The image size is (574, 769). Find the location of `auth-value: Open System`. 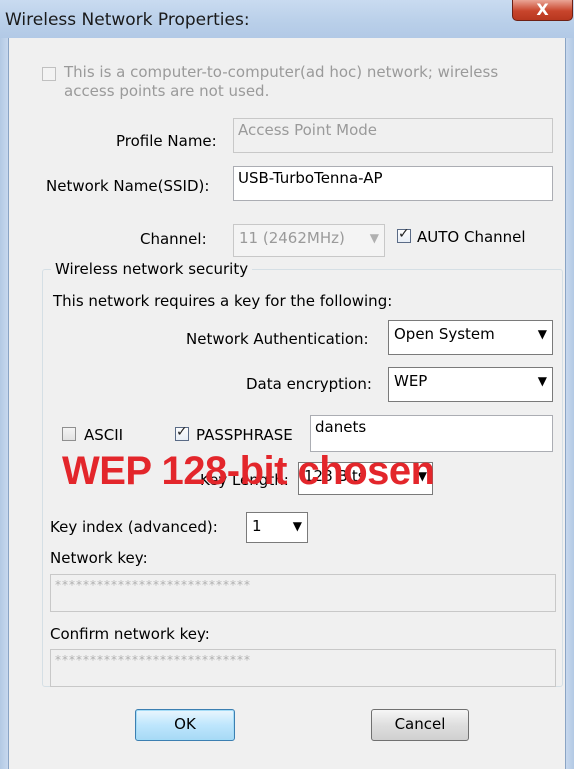

auth-value: Open System is located at coordinates (444, 334).